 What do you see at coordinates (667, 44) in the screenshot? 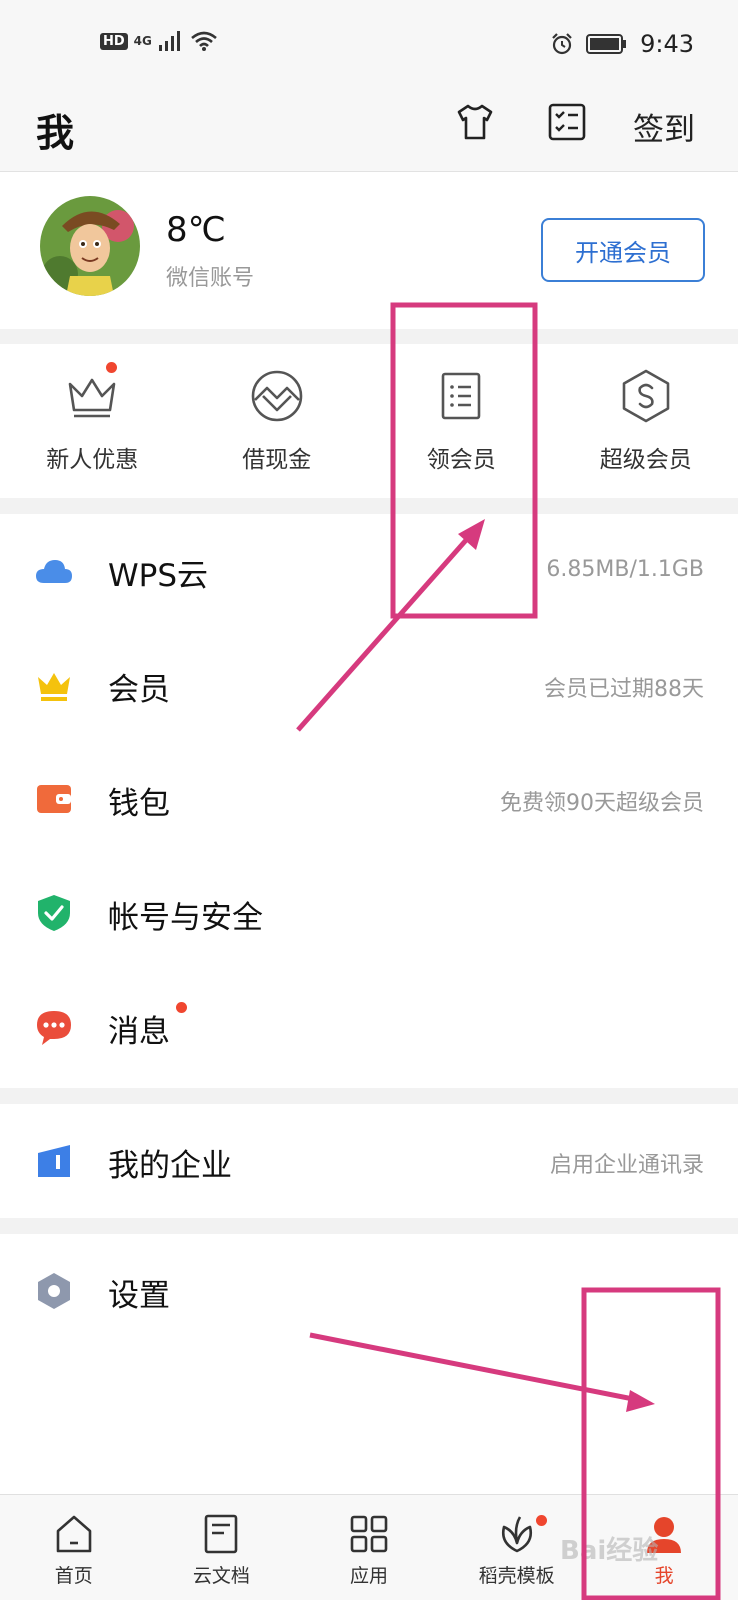
I see `clock: 9:43` at bounding box center [667, 44].